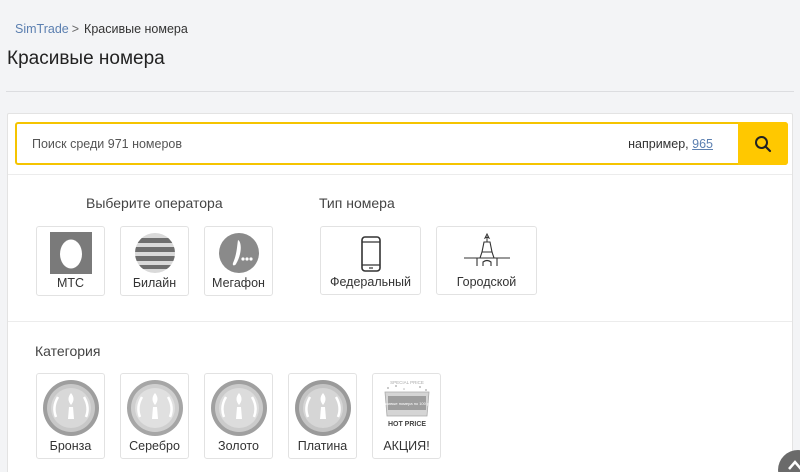 Image resolution: width=800 pixels, height=472 pixels. What do you see at coordinates (486, 282) in the screenshot?
I see `number-type-city-label: Городской` at bounding box center [486, 282].